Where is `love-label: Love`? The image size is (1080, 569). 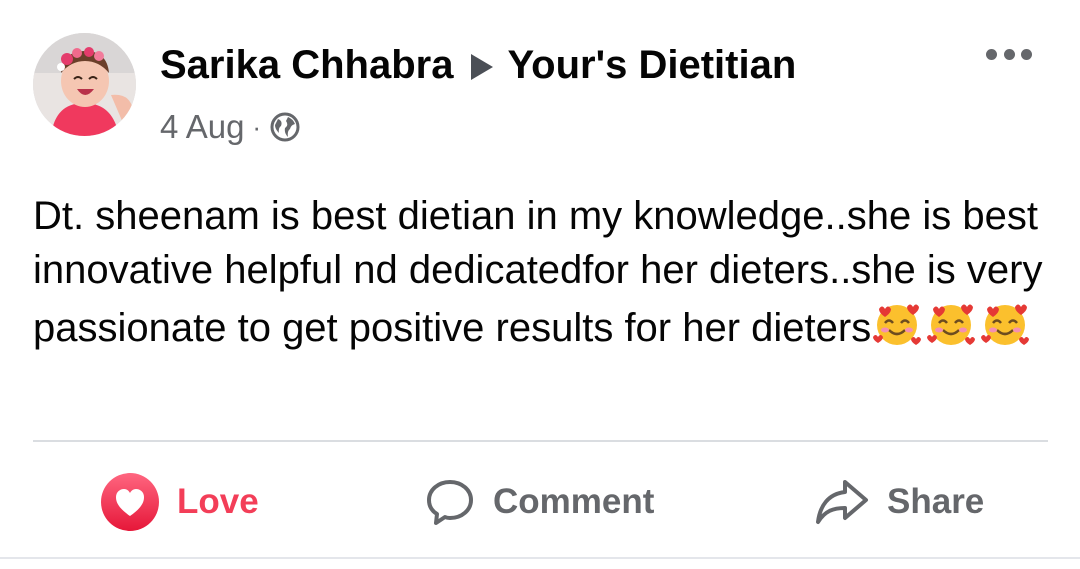 love-label: Love is located at coordinates (218, 501).